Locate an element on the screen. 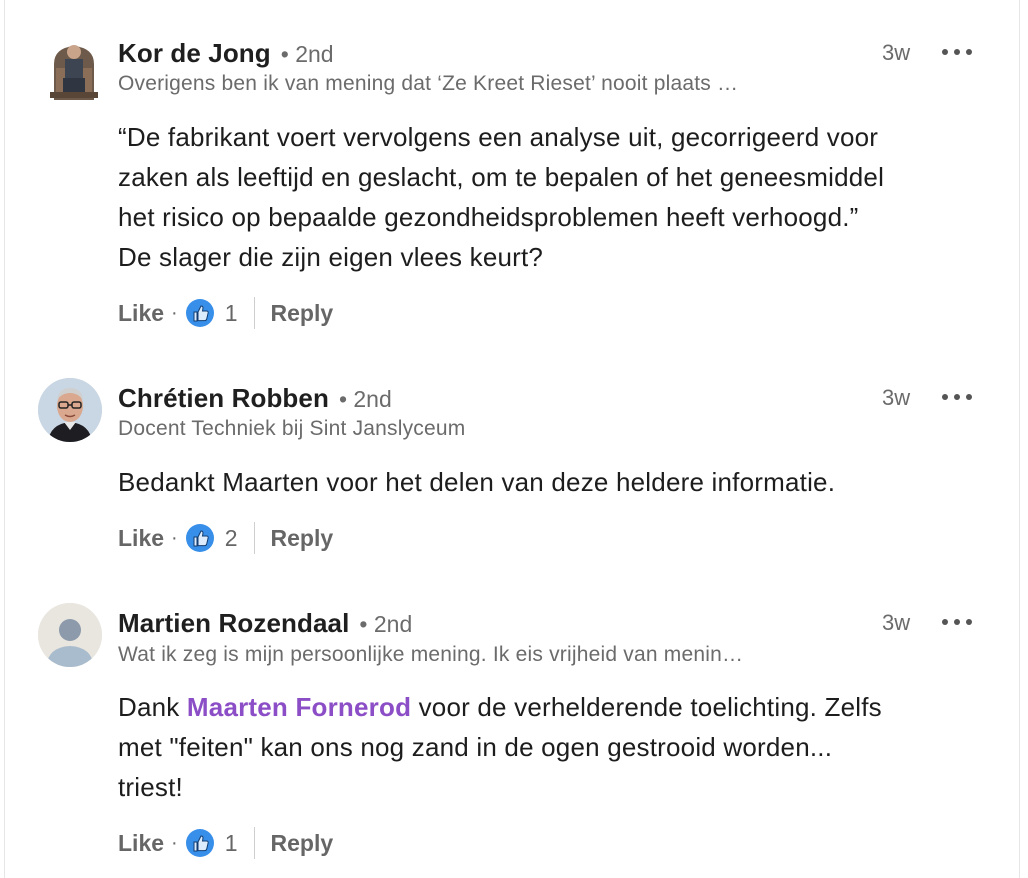  author-name: Martien Rozendaal is located at coordinates (233, 623).